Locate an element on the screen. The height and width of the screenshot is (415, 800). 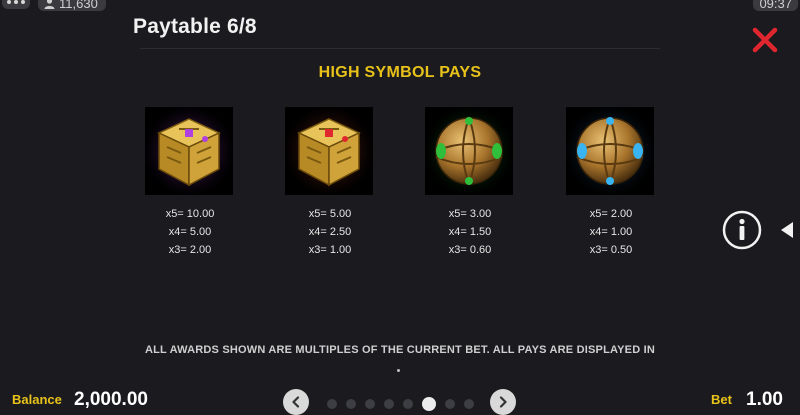
player-count: 11,630 is located at coordinates (78, 5).